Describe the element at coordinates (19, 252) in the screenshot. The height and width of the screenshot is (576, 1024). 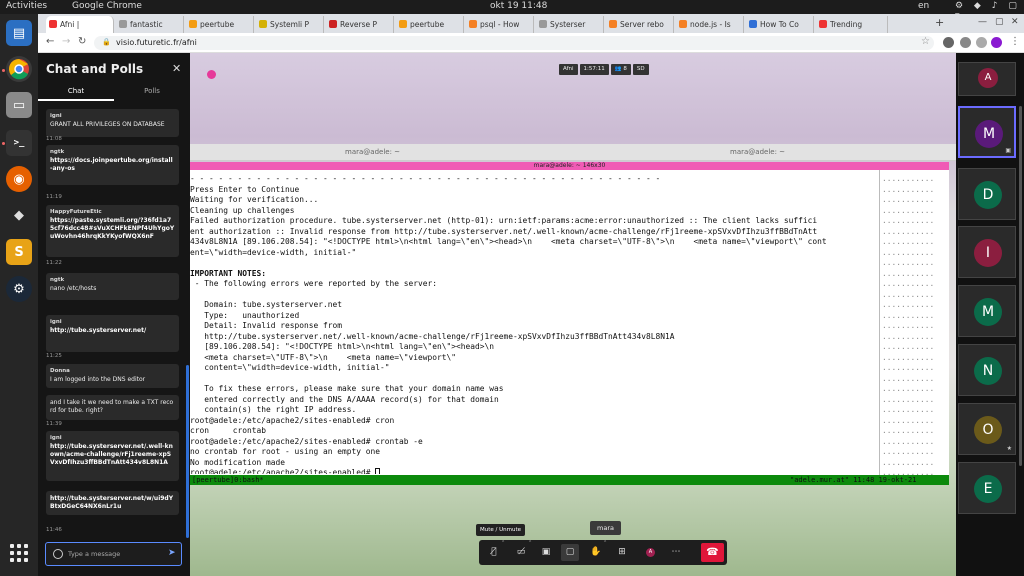
I see `sublime-text-icon: S` at that location.